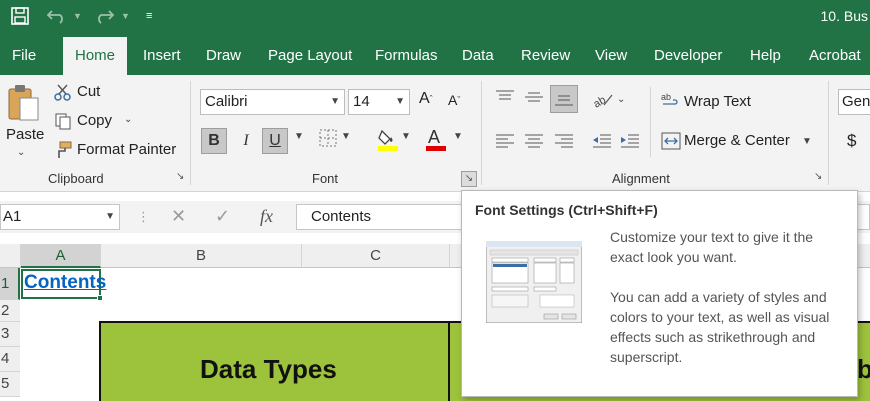  I want to click on row-header-2: 2, so click(10, 311).